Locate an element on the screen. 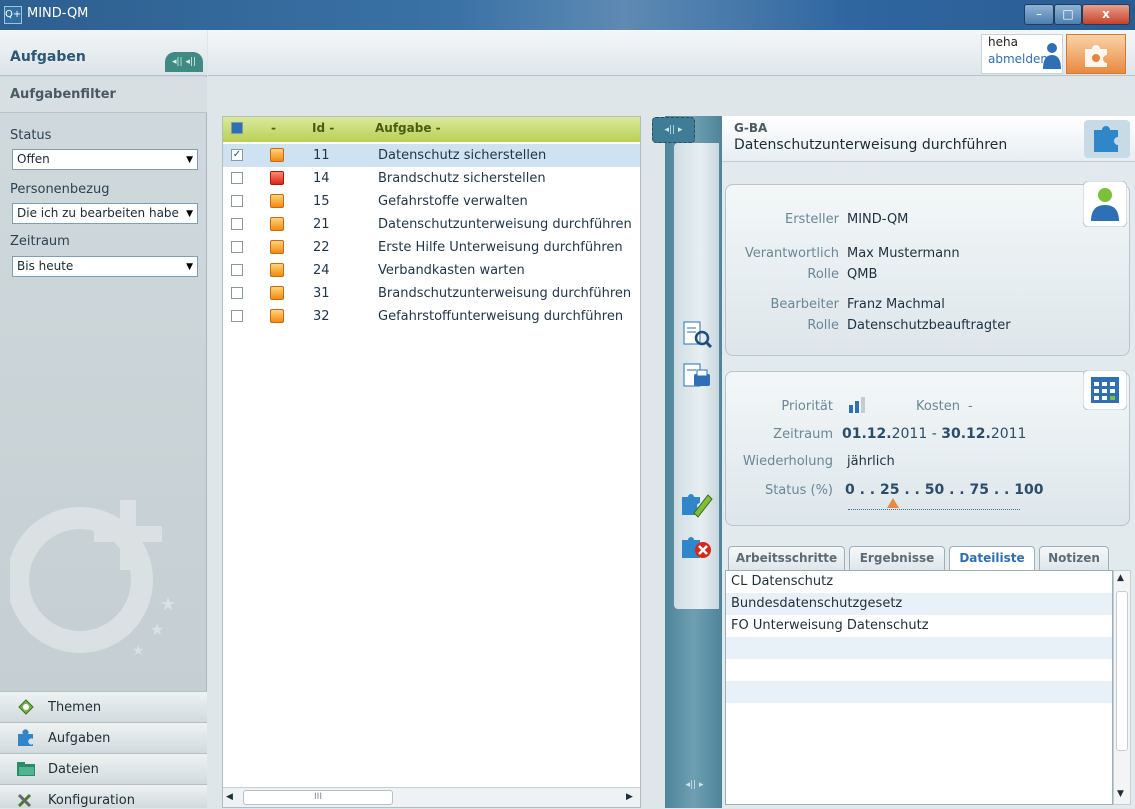  puzzle-exit-icon is located at coordinates (1096, 56).